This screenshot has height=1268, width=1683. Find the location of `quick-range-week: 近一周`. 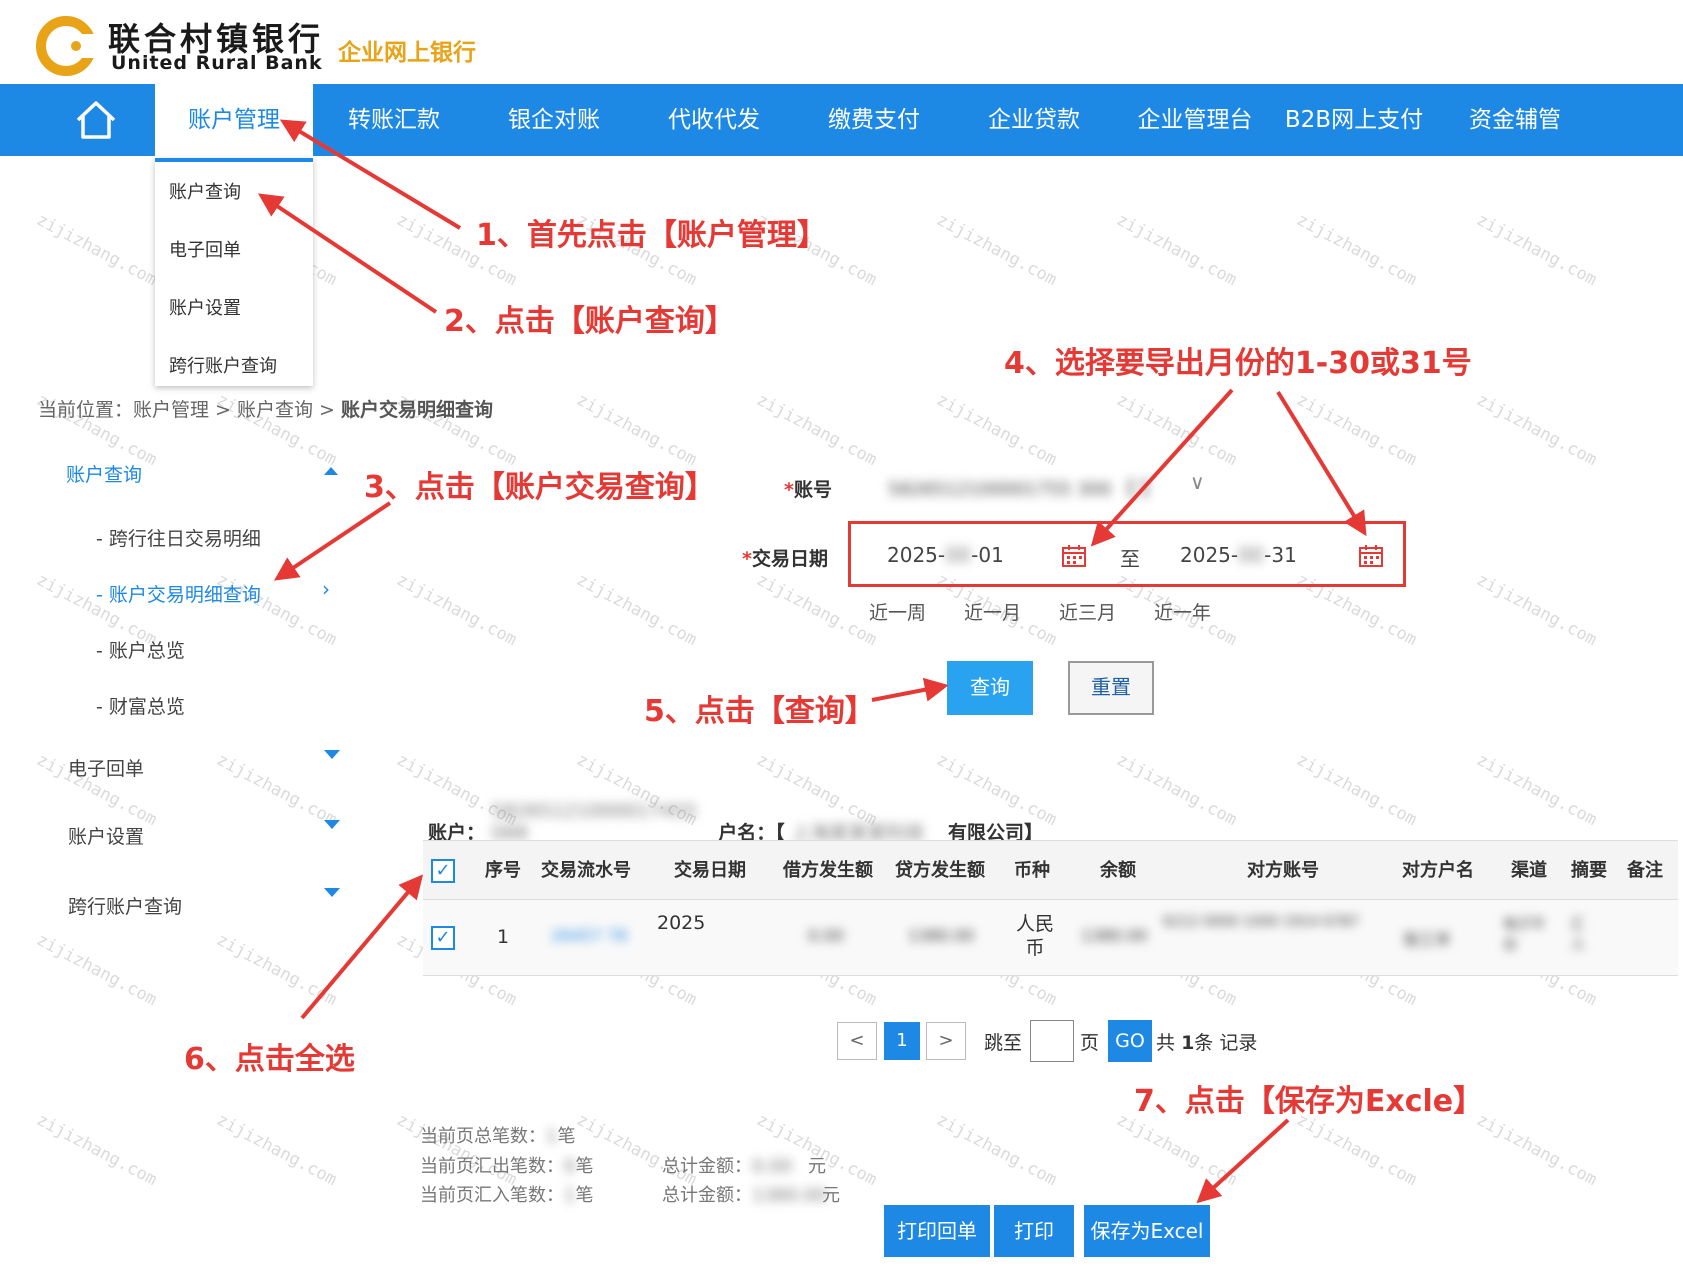

quick-range-week: 近一周 is located at coordinates (897, 611).